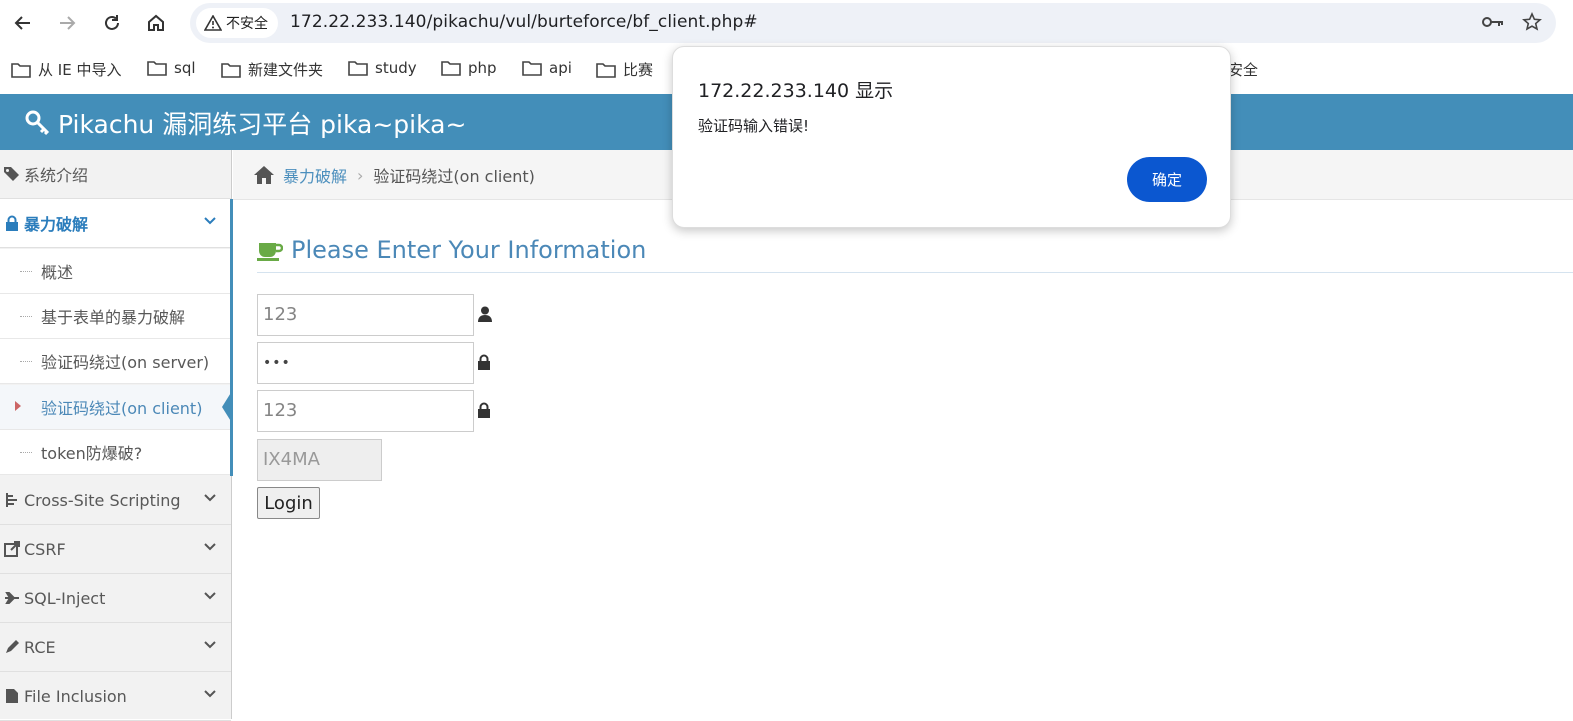  I want to click on sidebar-subitem-captcha-server: 验证码绕过(on server), so click(115, 361).